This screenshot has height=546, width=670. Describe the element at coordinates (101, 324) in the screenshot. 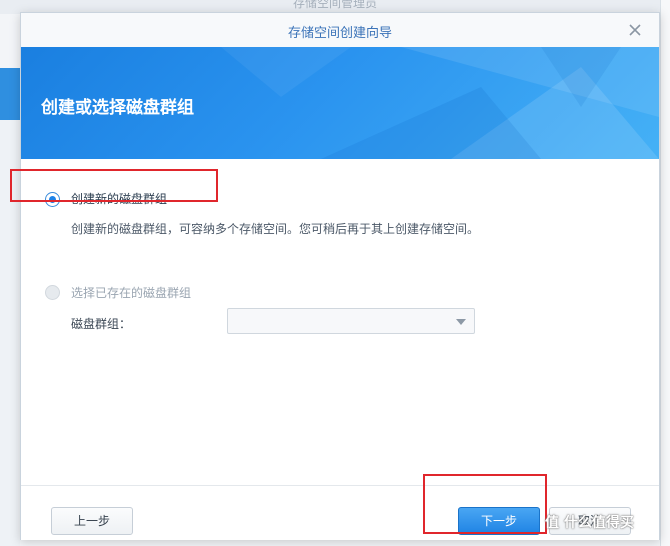

I see `disk-group-field-label: 磁盘群组：` at that location.